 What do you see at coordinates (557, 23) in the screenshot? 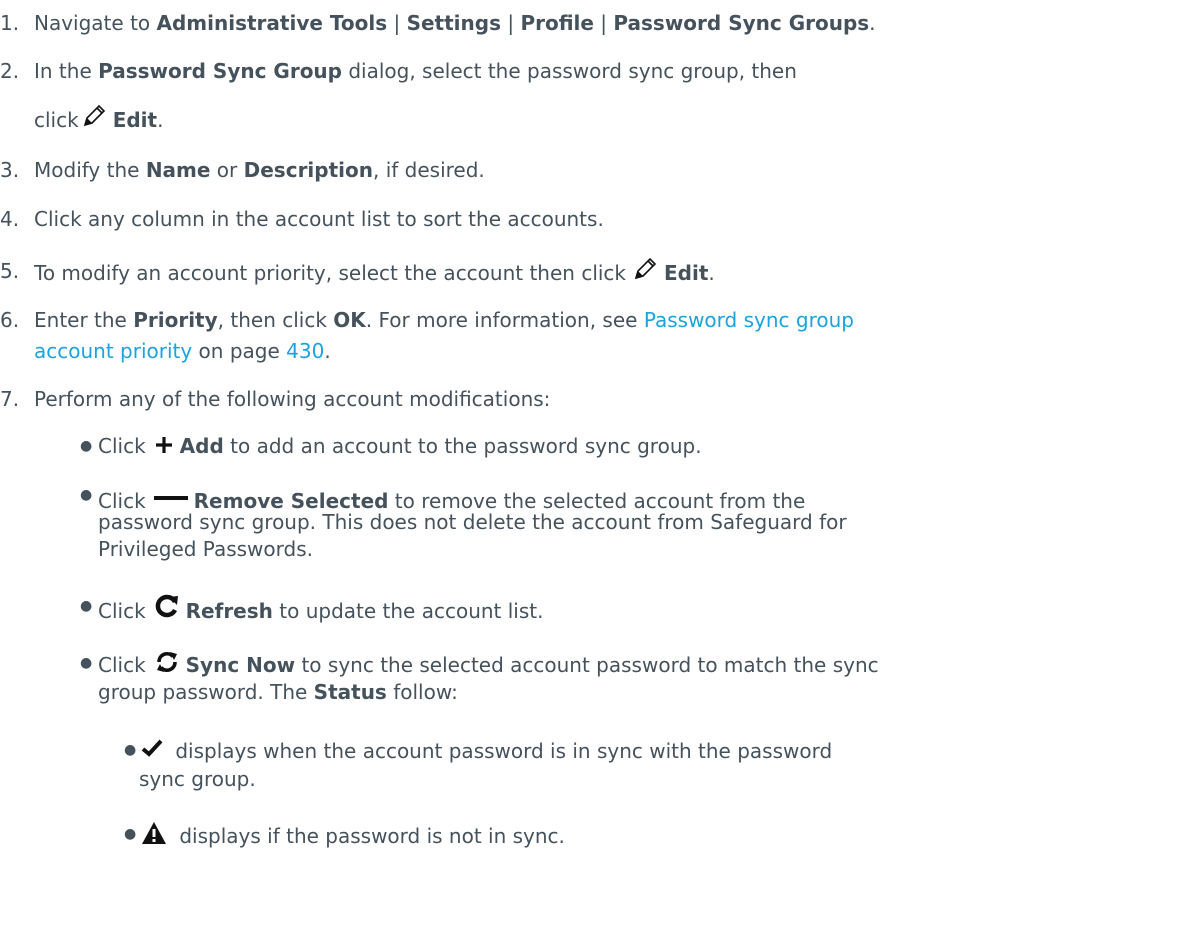
I see `menu-path-profile: Profile` at bounding box center [557, 23].